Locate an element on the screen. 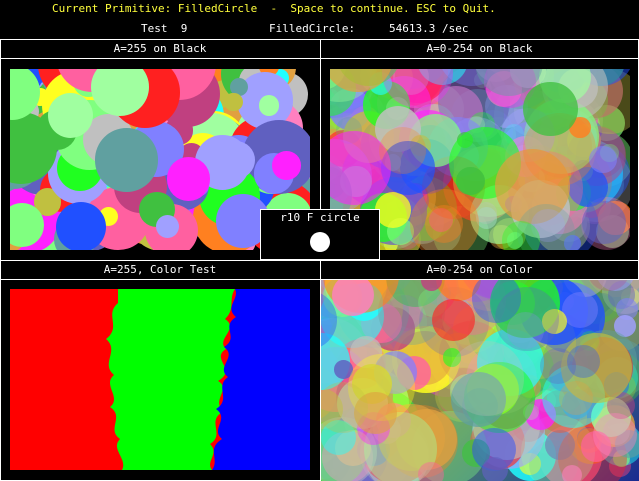  panel-title-top-left: A=255 on Black is located at coordinates (160, 48).